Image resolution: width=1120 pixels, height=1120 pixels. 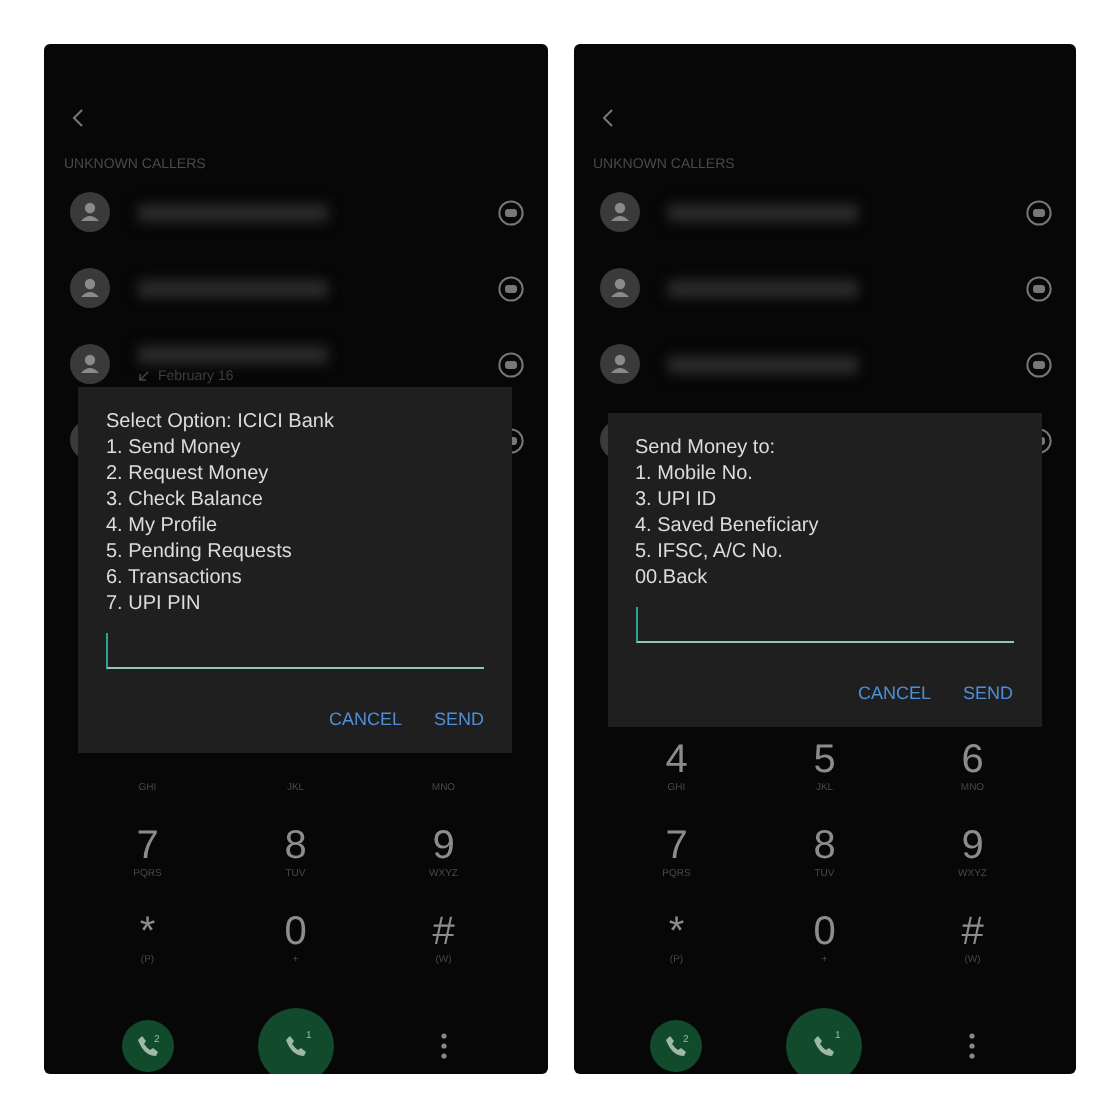 What do you see at coordinates (187, 473) in the screenshot?
I see `menu-option: 2. Request Money` at bounding box center [187, 473].